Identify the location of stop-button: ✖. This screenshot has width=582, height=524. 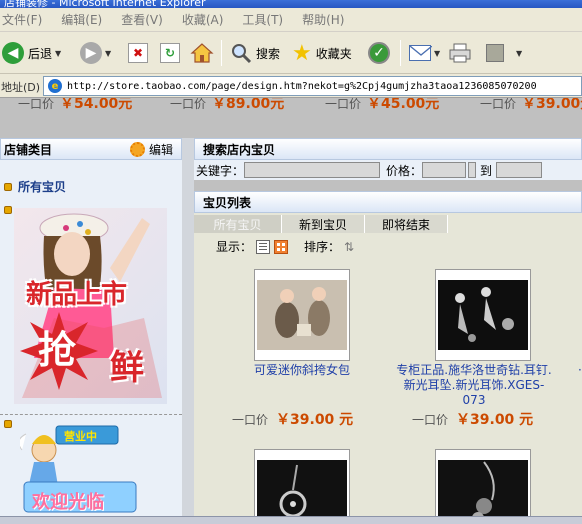
(138, 53).